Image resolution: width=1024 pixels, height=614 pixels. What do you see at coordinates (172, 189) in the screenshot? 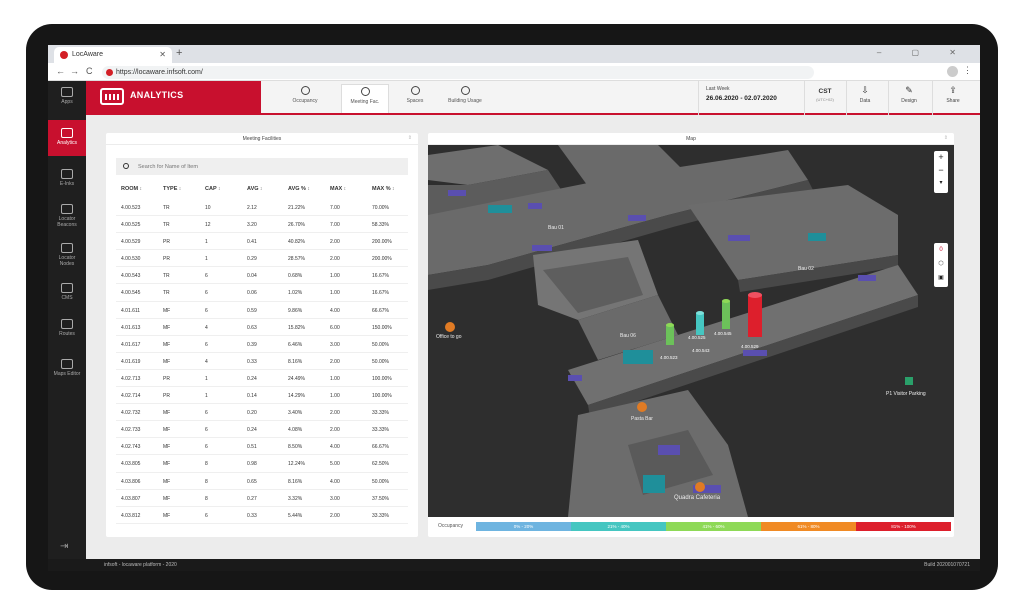
I see `column-header-type: TYPE` at bounding box center [172, 189].